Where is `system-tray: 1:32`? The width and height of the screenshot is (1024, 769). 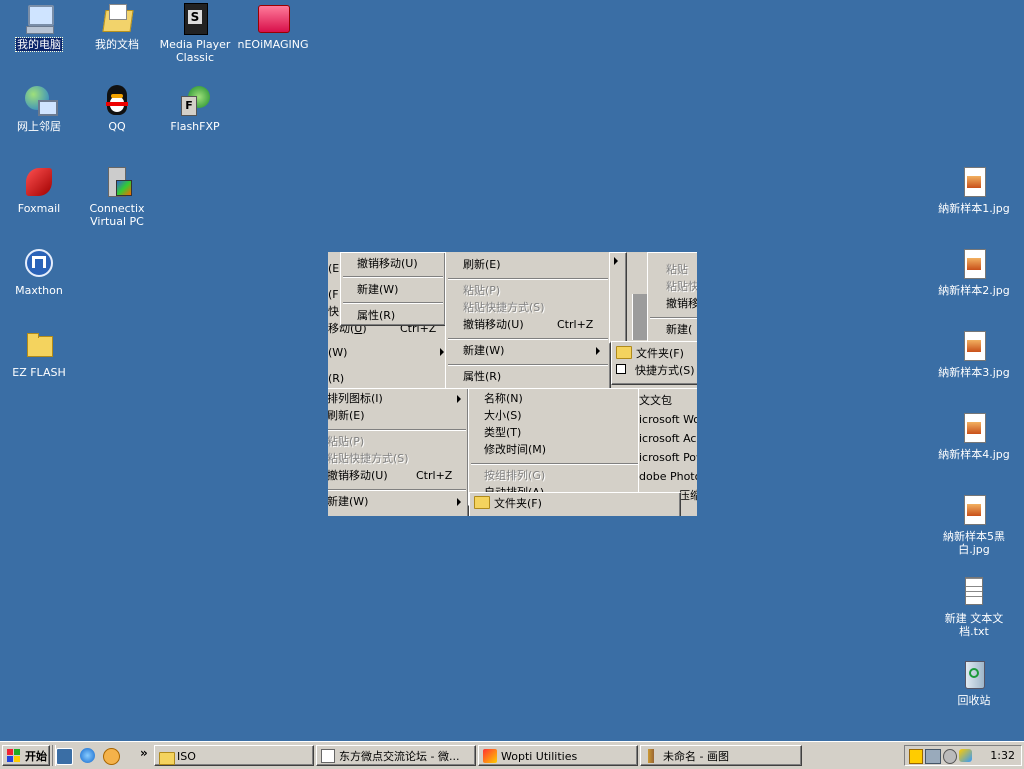 system-tray: 1:32 is located at coordinates (963, 755).